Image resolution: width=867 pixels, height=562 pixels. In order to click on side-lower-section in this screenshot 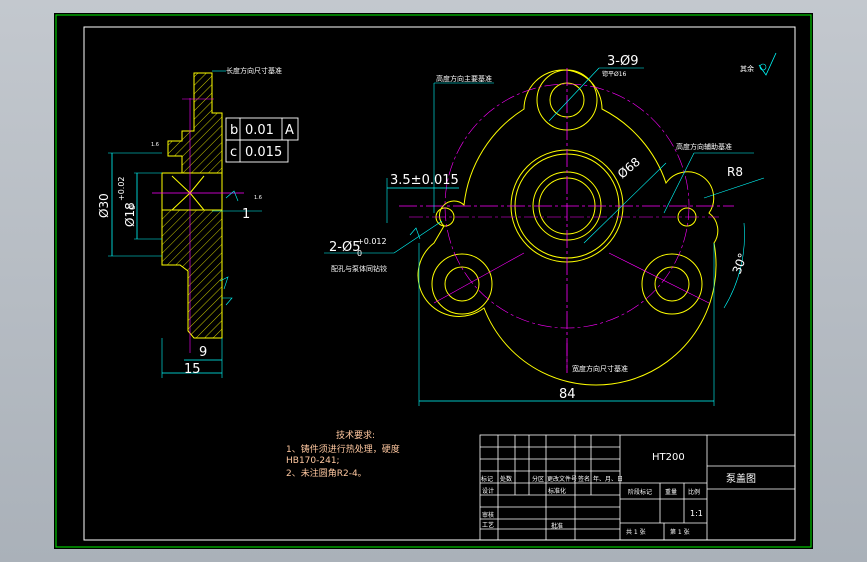, I will do `click(192, 274)`.